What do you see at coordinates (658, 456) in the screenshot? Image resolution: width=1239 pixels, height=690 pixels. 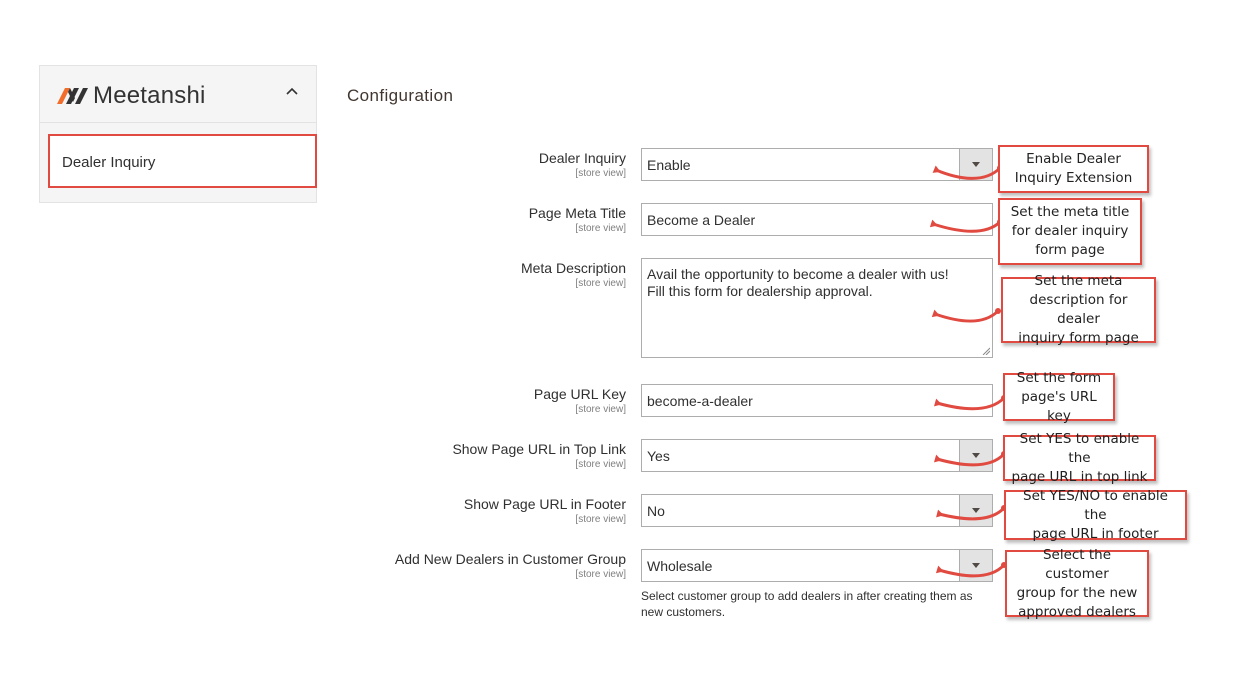 I see `select-value: Yes` at bounding box center [658, 456].